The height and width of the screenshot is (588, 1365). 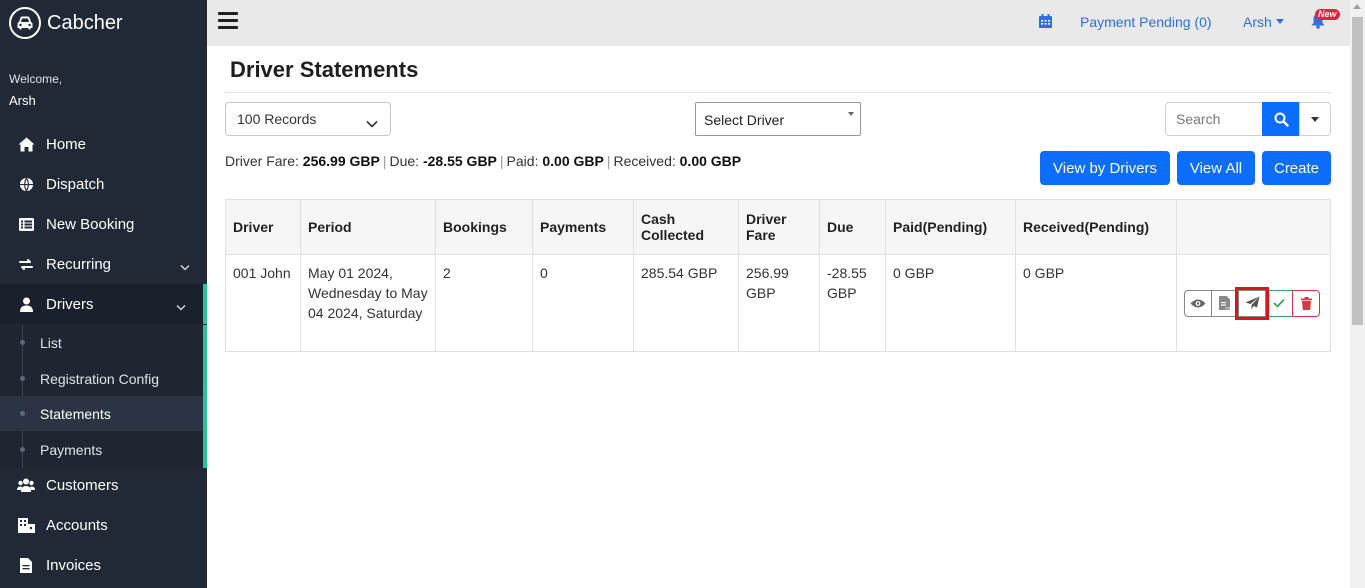 I want to click on column-header-bookings: Bookings, so click(x=484, y=227).